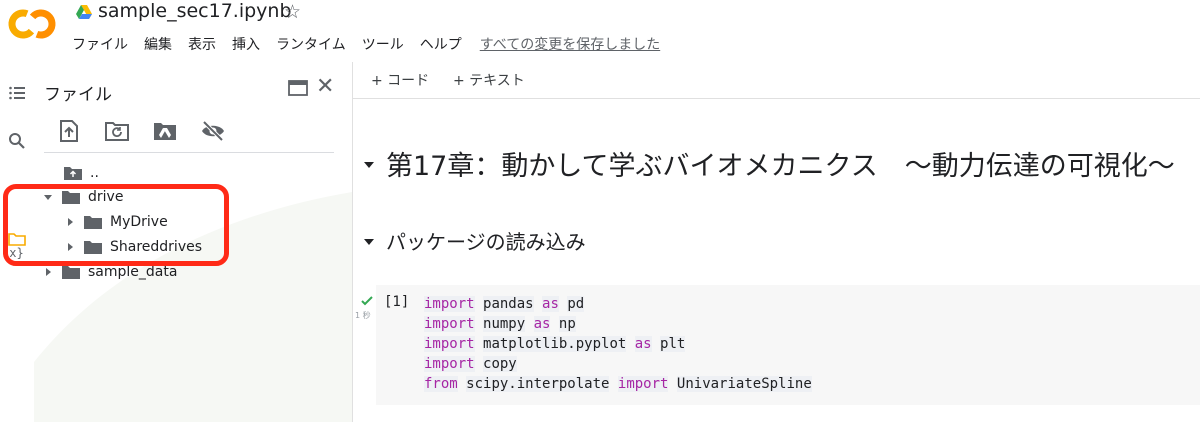  Describe the element at coordinates (397, 302) in the screenshot. I see `execution-count: [1]` at that location.